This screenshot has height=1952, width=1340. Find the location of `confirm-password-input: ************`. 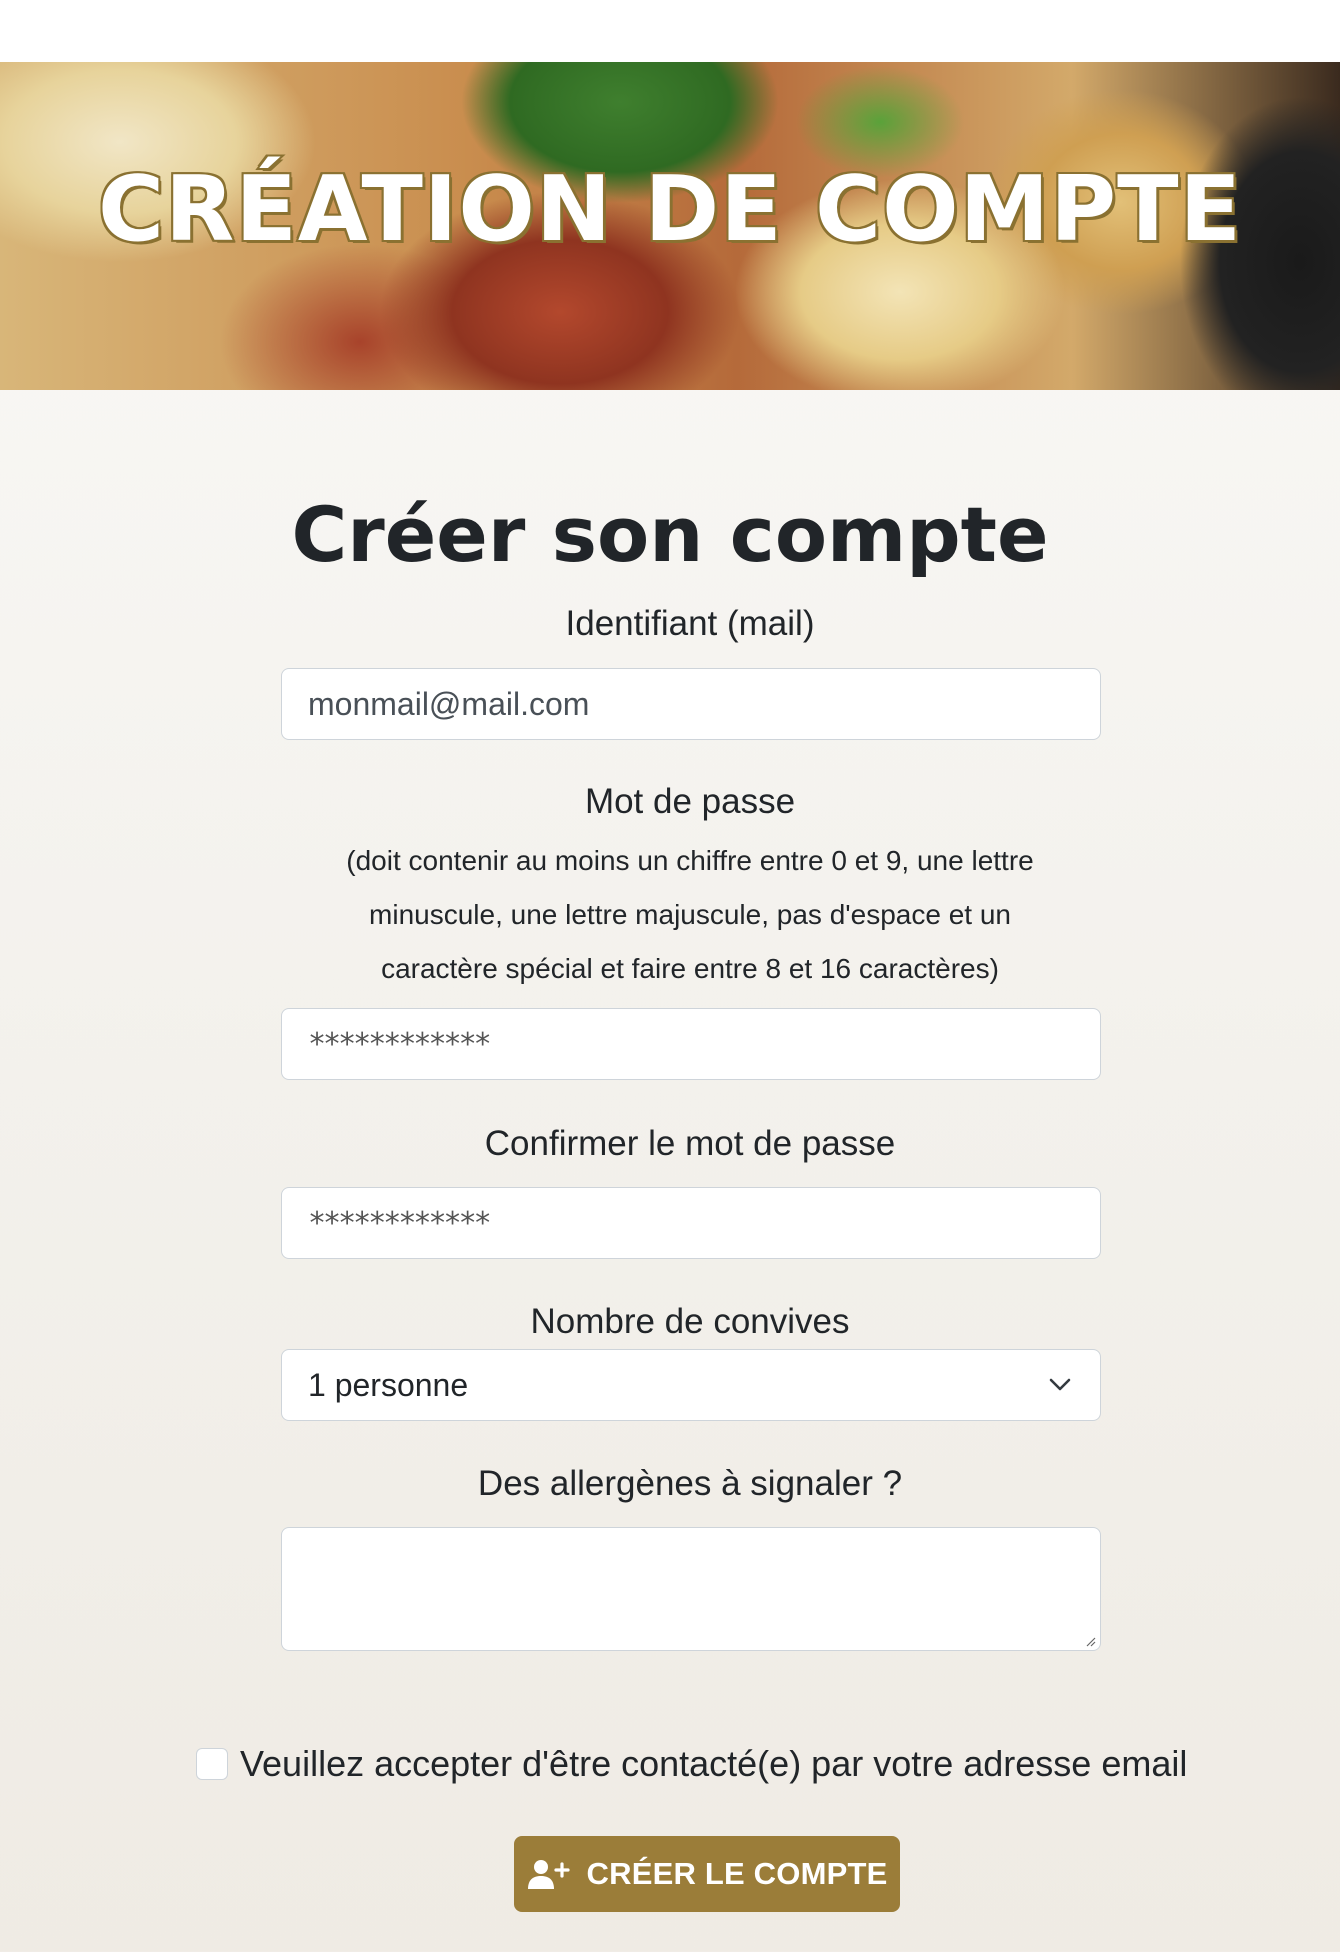

confirm-password-input: ************ is located at coordinates (691, 1223).